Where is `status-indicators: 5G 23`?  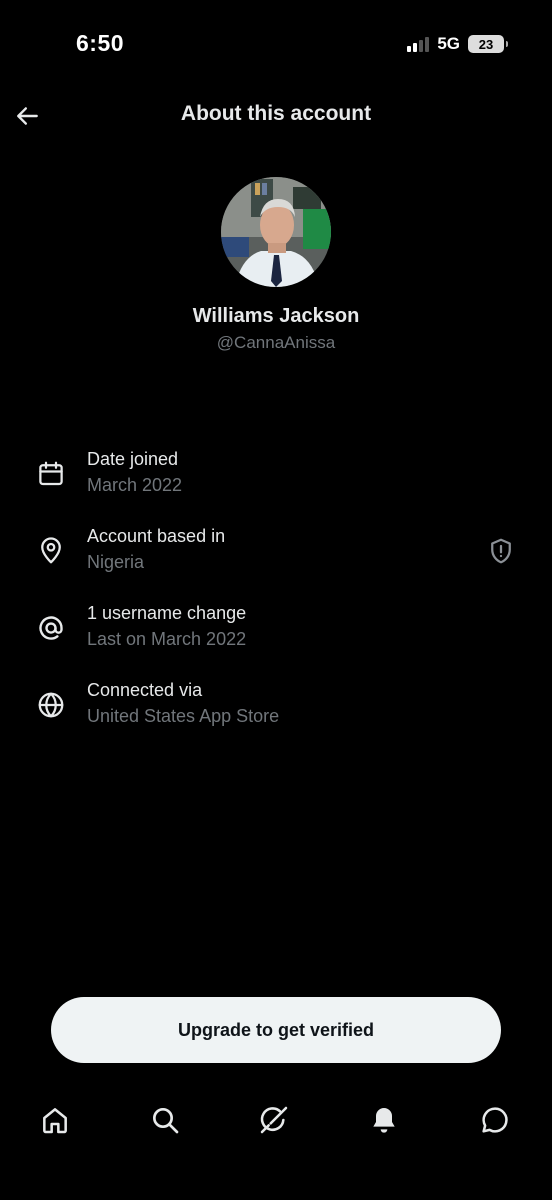
status-indicators: 5G 23 is located at coordinates (457, 44).